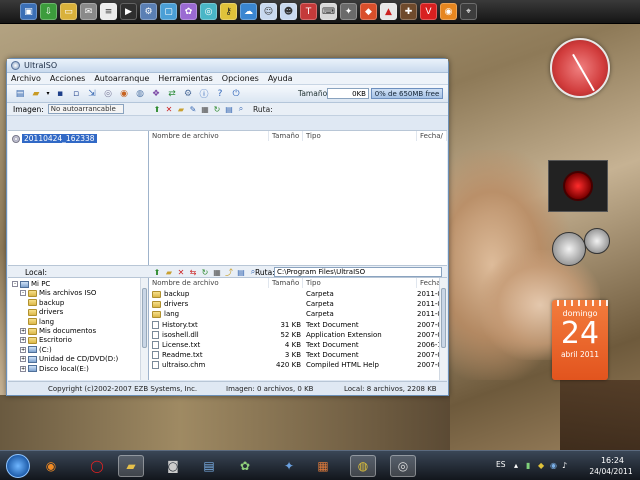 This screenshot has width=640, height=480. What do you see at coordinates (432, 136) in the screenshot?
I see `column-header-date: Fecha/` at bounding box center [432, 136].